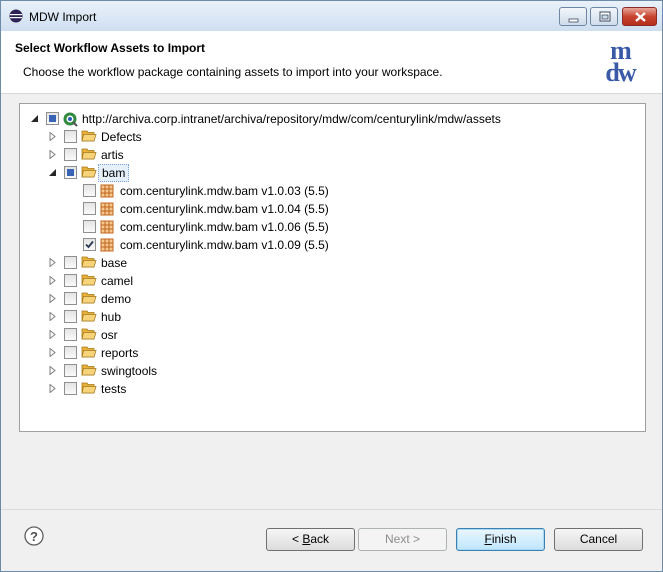  I want to click on next-button: Next >, so click(402, 539).